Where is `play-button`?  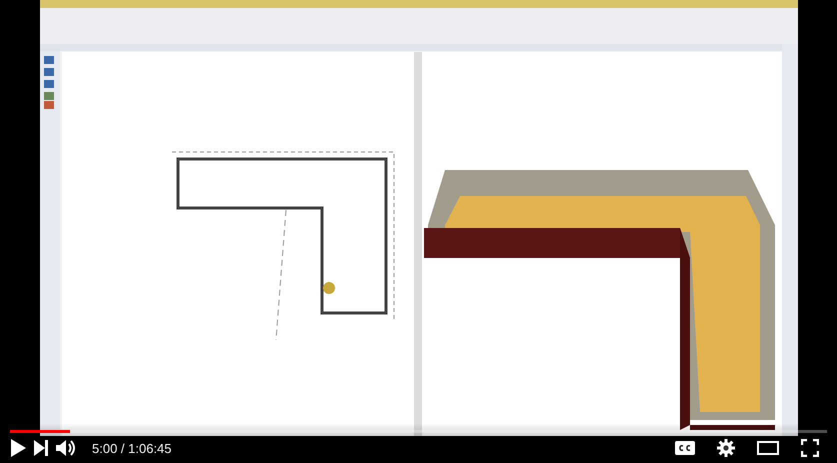
play-button is located at coordinates (18, 448).